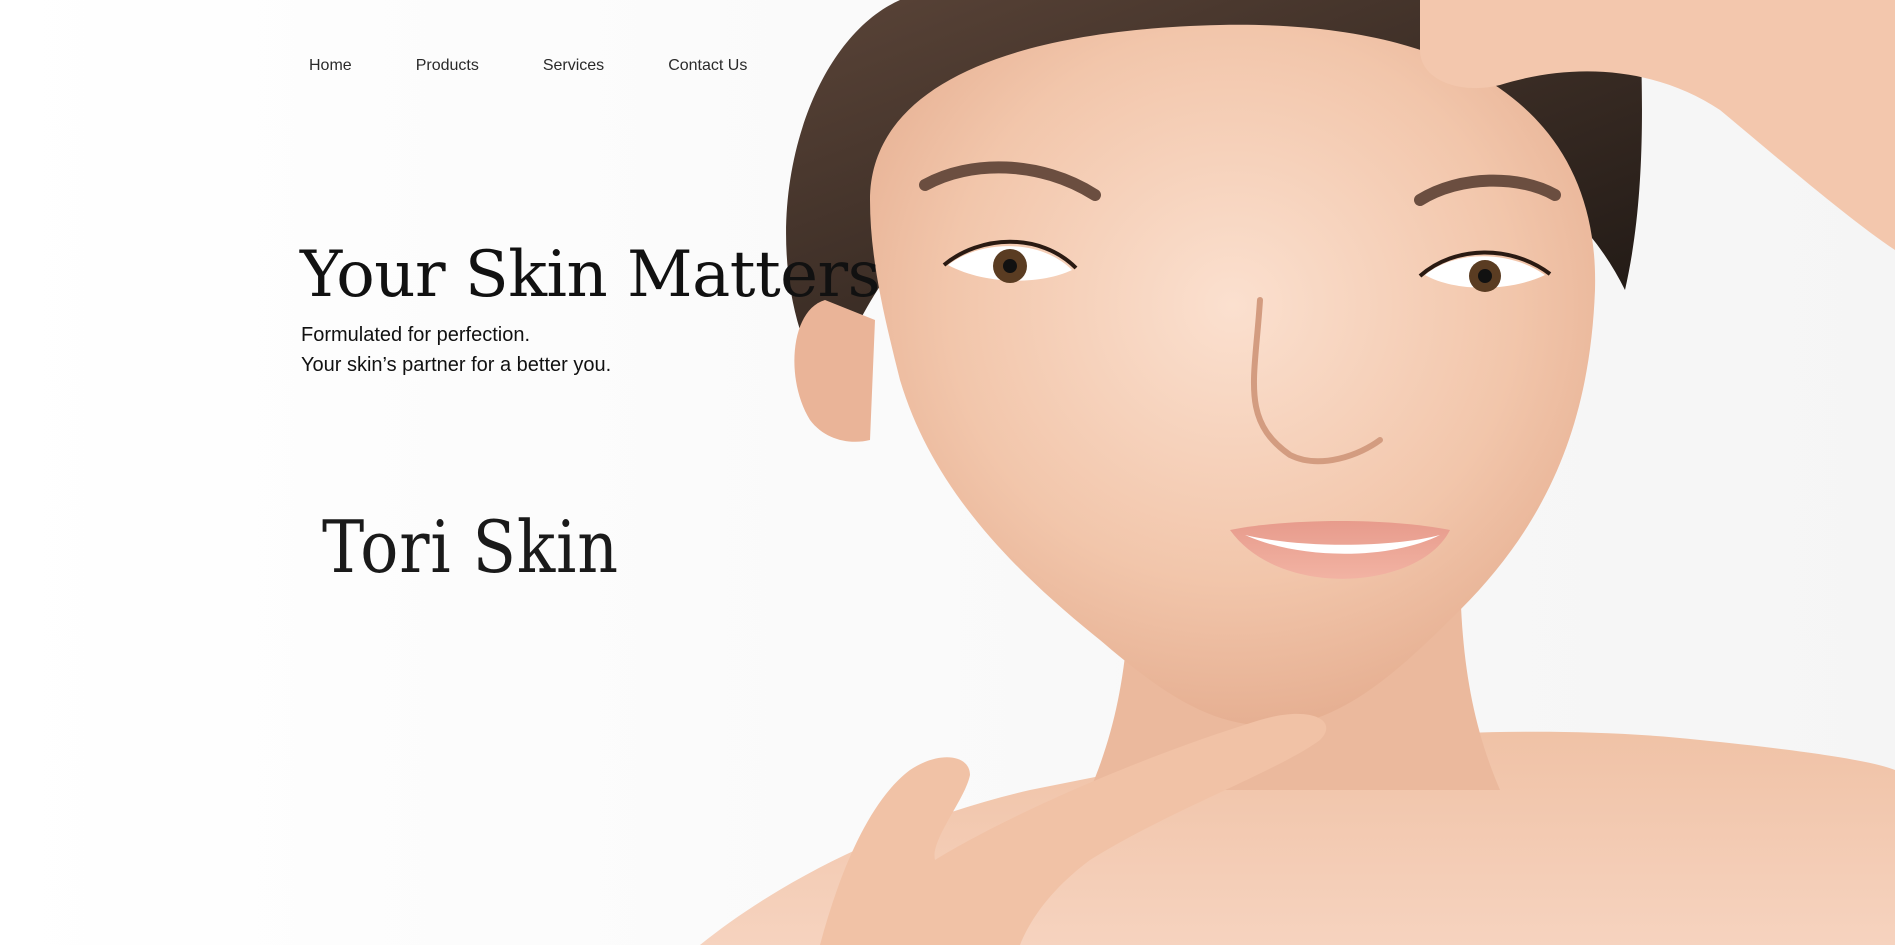 Image resolution: width=1895 pixels, height=945 pixels. Describe the element at coordinates (573, 66) in the screenshot. I see `nav-services-link: Services` at that location.